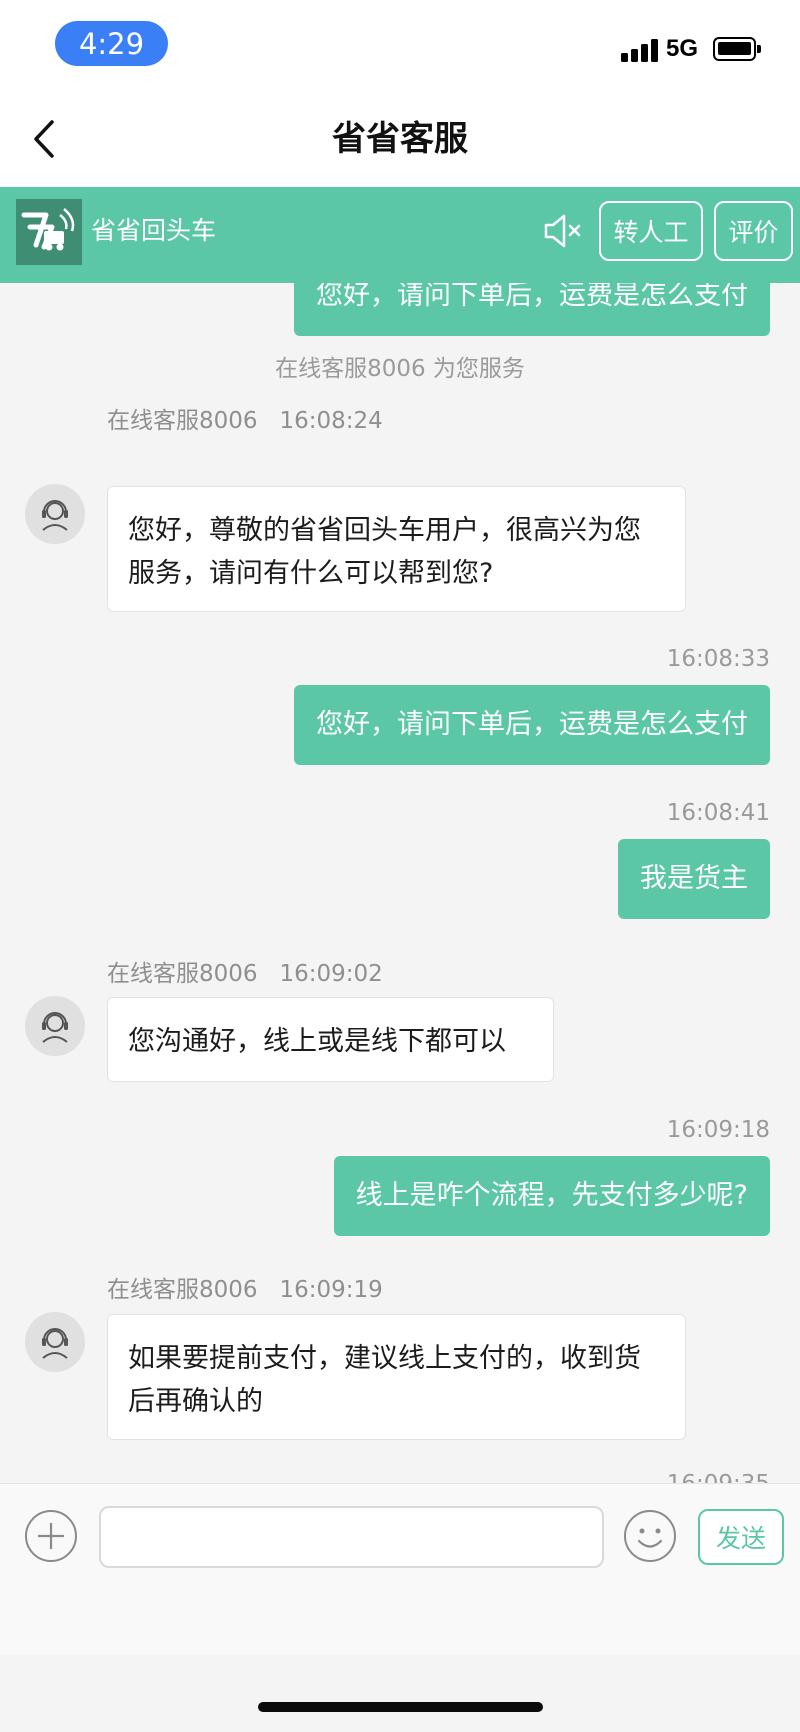 Image resolution: width=800 pixels, height=1732 pixels. What do you see at coordinates (682, 48) in the screenshot?
I see `network-type: 5G` at bounding box center [682, 48].